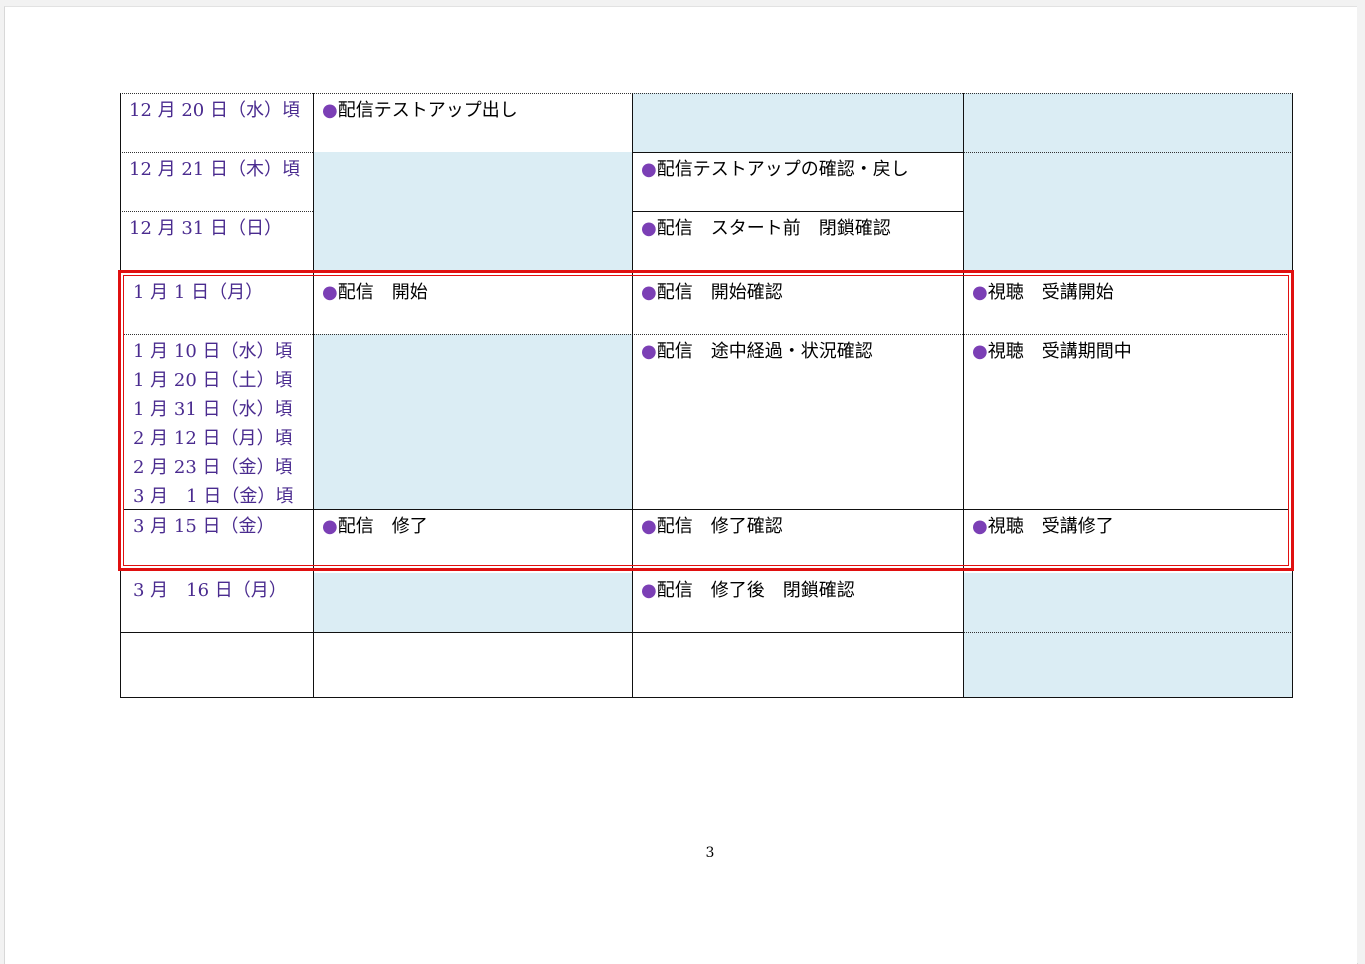 This screenshot has height=964, width=1365. Describe the element at coordinates (766, 228) in the screenshot. I see `task-text: ●配信 スタート前 閉鎖確認` at that location.